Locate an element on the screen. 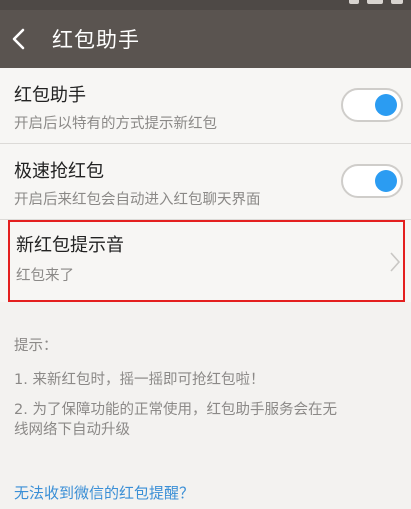 The width and height of the screenshot is (411, 509). tips-heading: 提示： is located at coordinates (36, 346).